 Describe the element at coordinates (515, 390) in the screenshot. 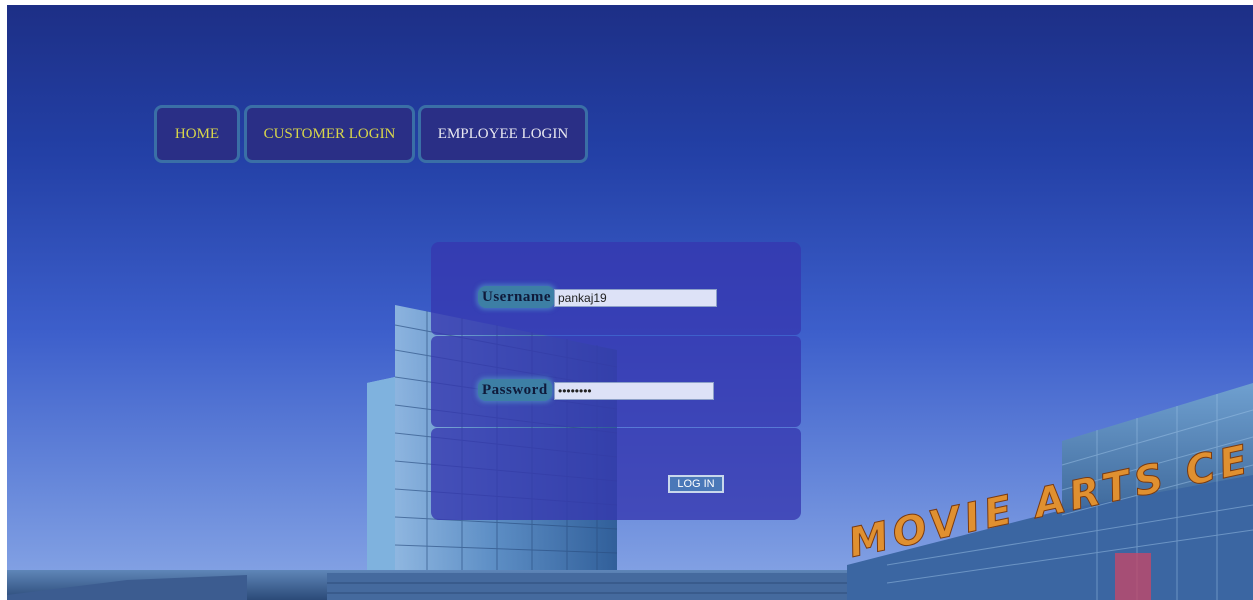

I see `password-label: Password` at that location.